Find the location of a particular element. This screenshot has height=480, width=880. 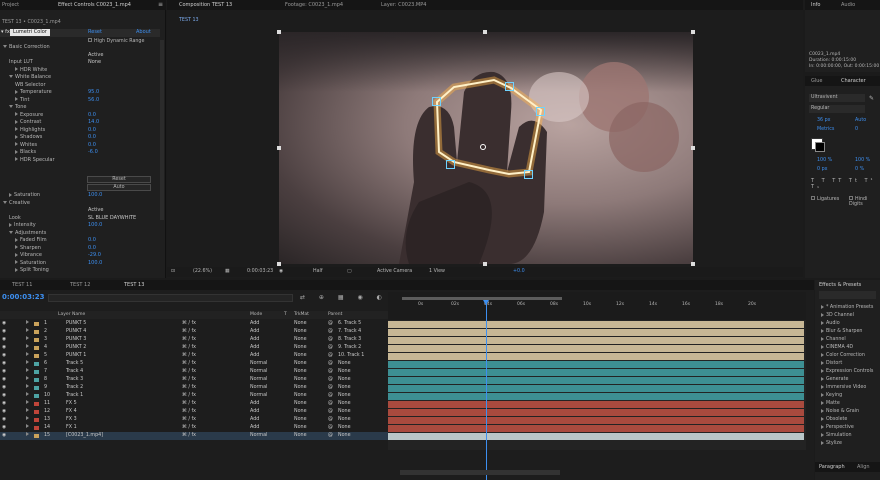

effects-category: Distort is located at coordinates (847, 364).